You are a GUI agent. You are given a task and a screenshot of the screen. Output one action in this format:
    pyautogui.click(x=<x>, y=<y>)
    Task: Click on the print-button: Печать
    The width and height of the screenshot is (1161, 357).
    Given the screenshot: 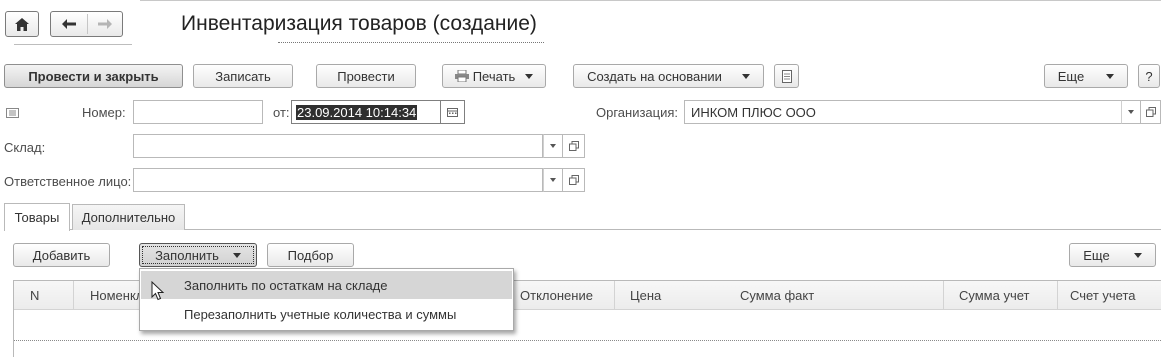 What is the action you would take?
    pyautogui.click(x=494, y=76)
    